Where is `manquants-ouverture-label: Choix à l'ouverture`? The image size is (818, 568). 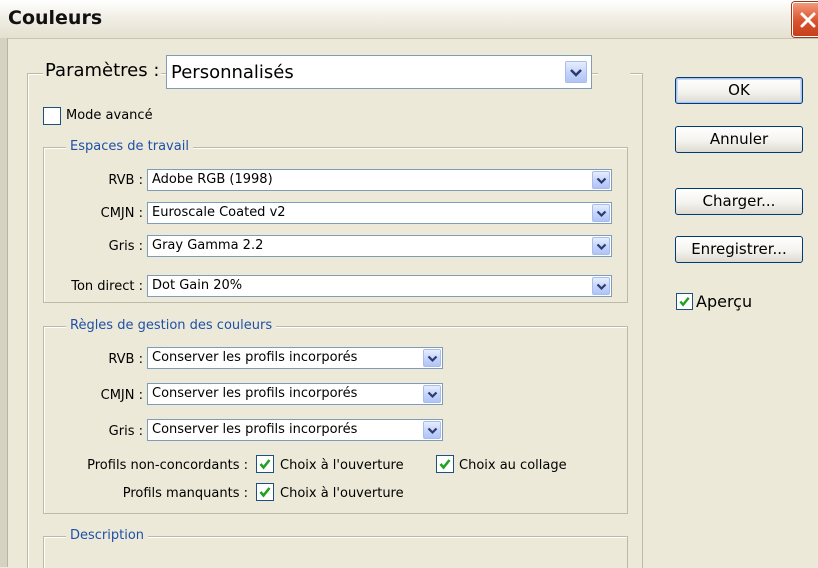
manquants-ouverture-label: Choix à l'ouverture is located at coordinates (342, 493).